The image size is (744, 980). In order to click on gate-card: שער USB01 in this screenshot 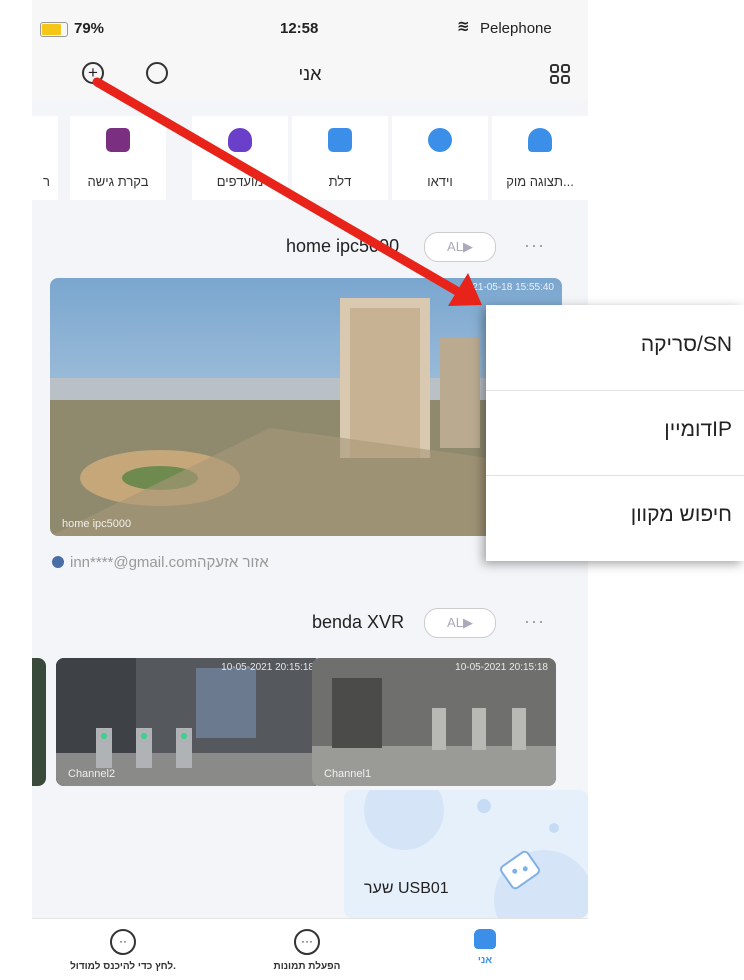, I will do `click(466, 854)`.